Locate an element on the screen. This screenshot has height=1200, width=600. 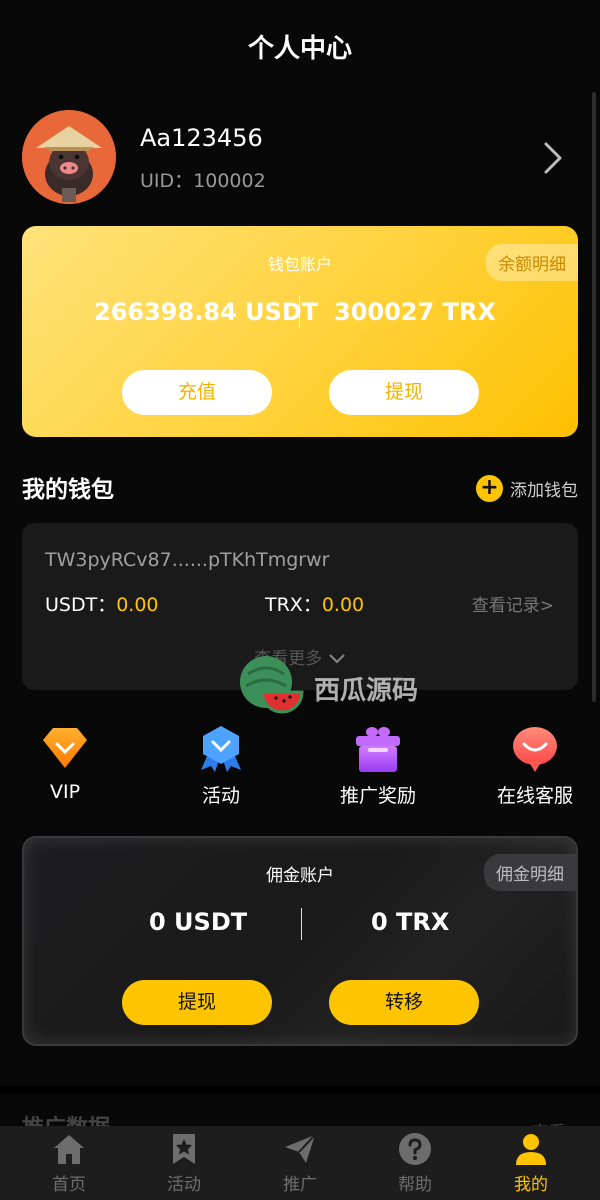
feature-row: VIP 活动 推广奖励 在线客服 is located at coordinates (300, 769).